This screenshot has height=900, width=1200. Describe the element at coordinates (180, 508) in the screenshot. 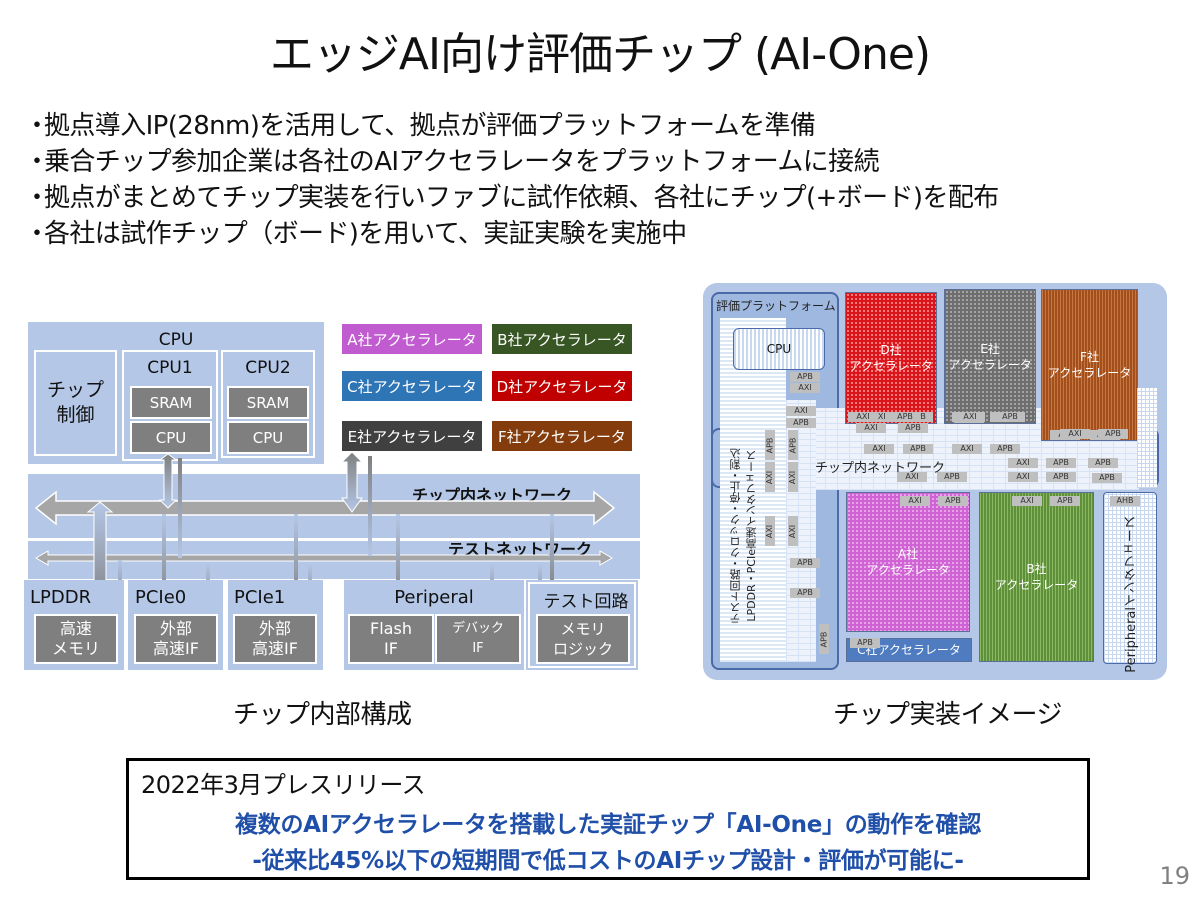

I see `cpu-test-line` at that location.